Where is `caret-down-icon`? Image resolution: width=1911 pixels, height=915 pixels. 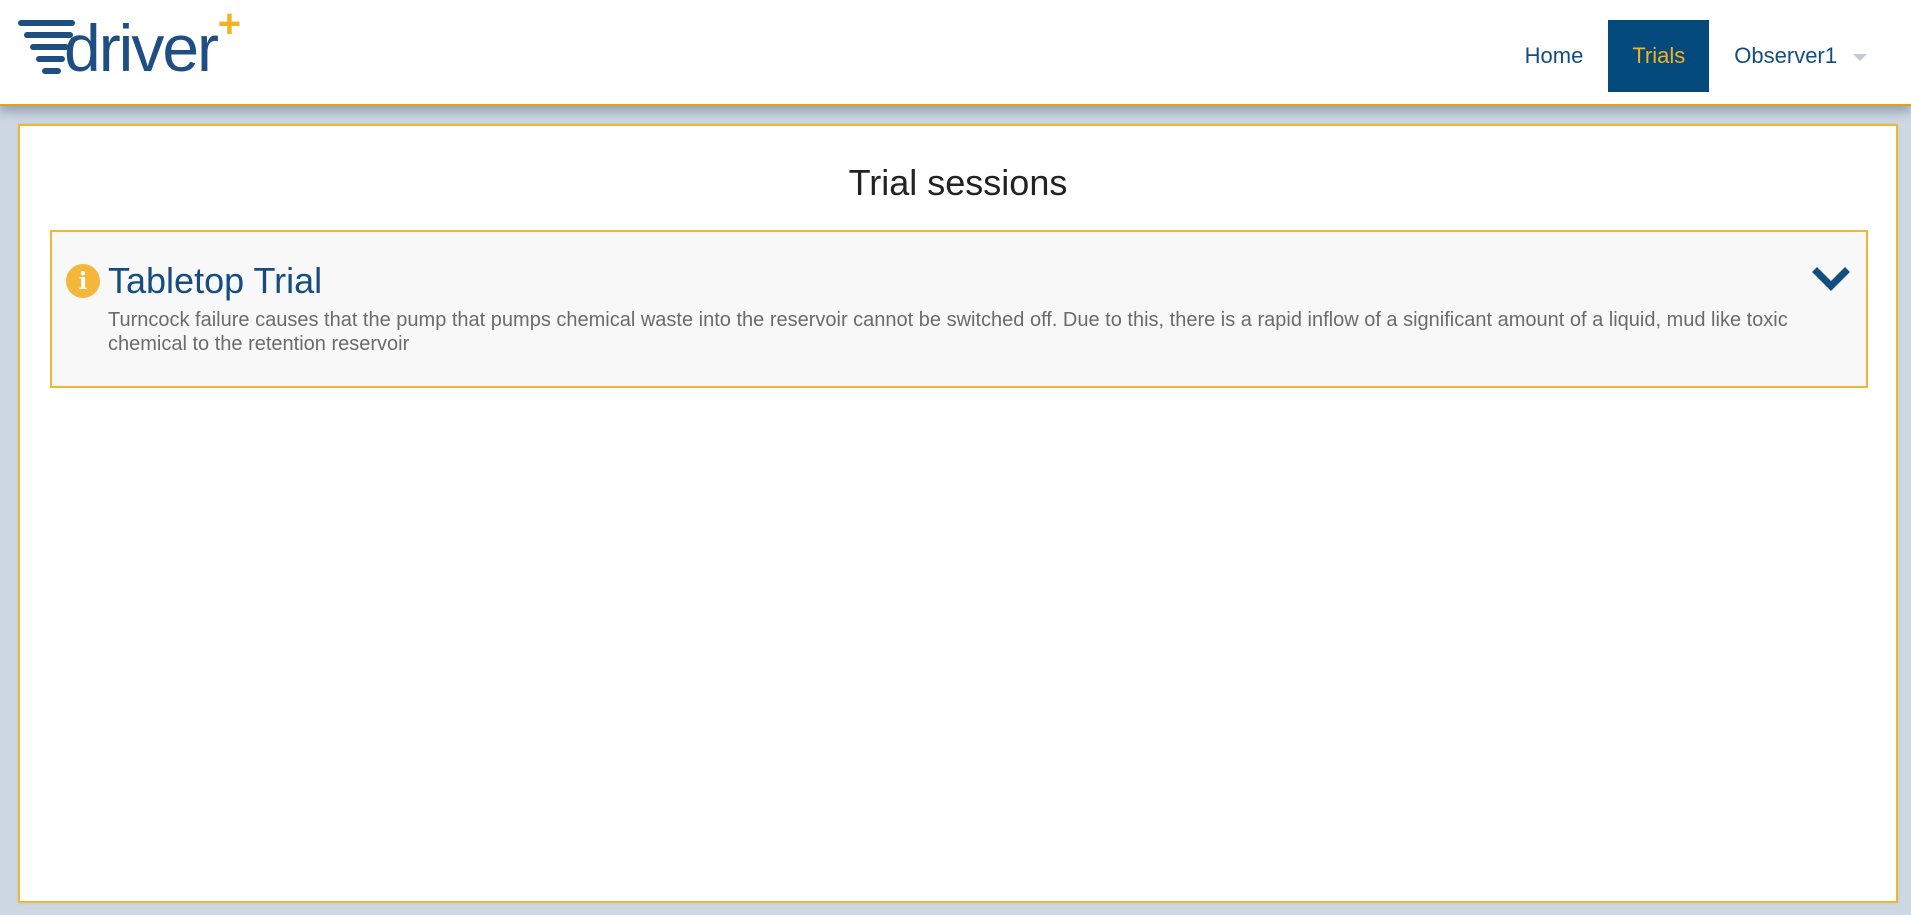 caret-down-icon is located at coordinates (1860, 57).